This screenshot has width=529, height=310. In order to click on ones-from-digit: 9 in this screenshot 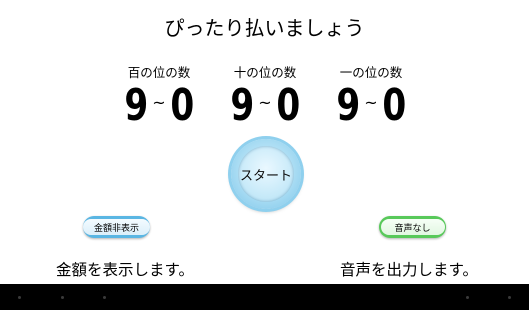, I will do `click(348, 105)`.